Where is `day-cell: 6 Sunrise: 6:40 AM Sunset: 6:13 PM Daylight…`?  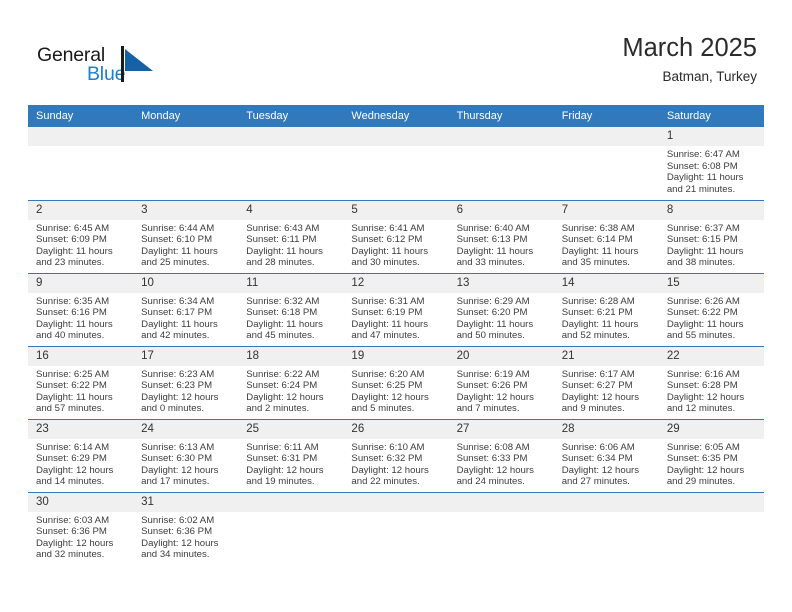 day-cell: 6 Sunrise: 6:40 AM Sunset: 6:13 PM Daylight… is located at coordinates (501, 236).